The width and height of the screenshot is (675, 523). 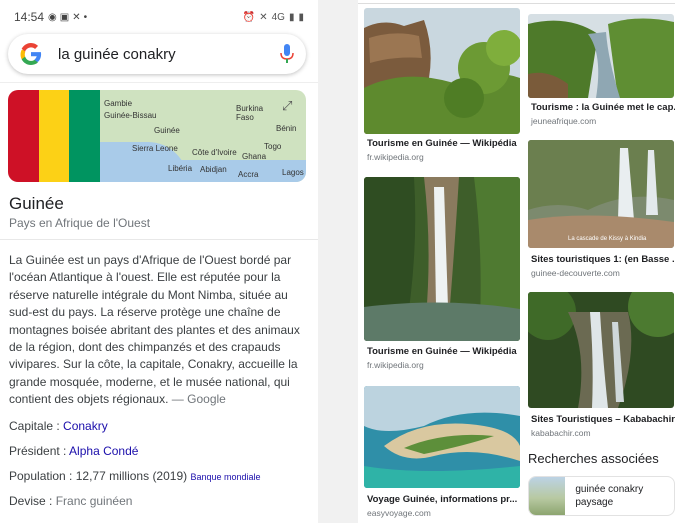 I want to click on cliff-image, so click(x=442, y=71).